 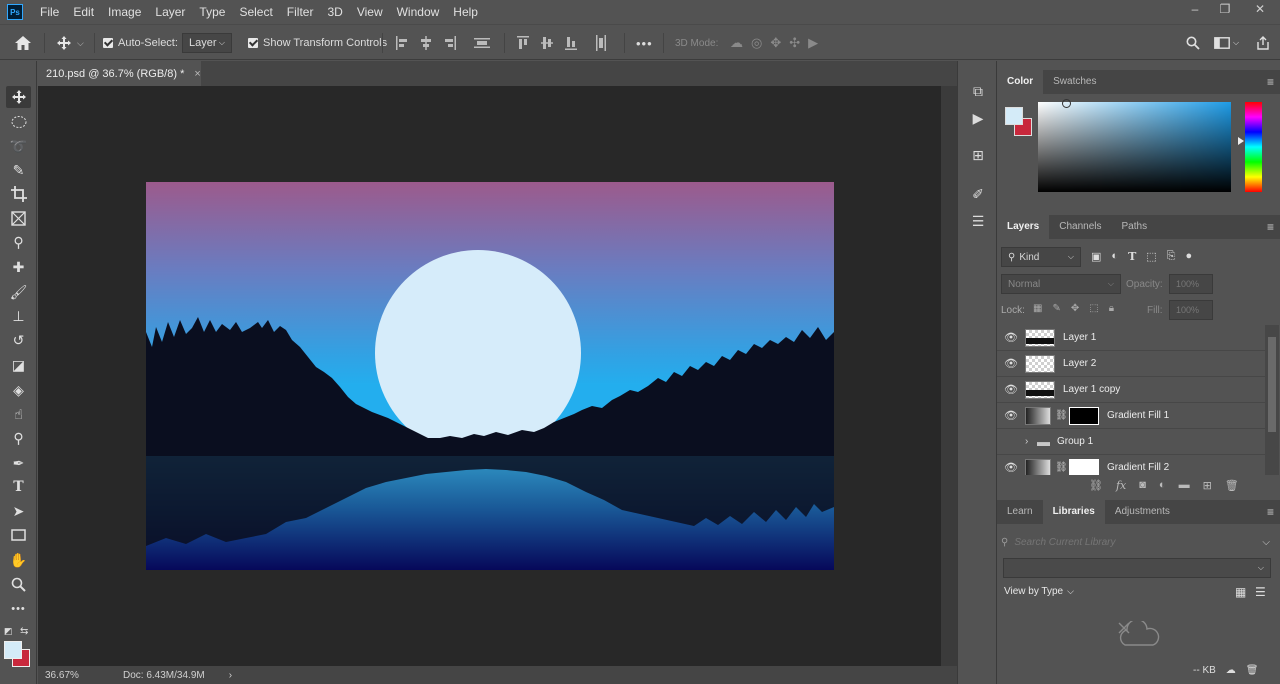 What do you see at coordinates (197, 74) in the screenshot?
I see `close-tab-icon: ×` at bounding box center [197, 74].